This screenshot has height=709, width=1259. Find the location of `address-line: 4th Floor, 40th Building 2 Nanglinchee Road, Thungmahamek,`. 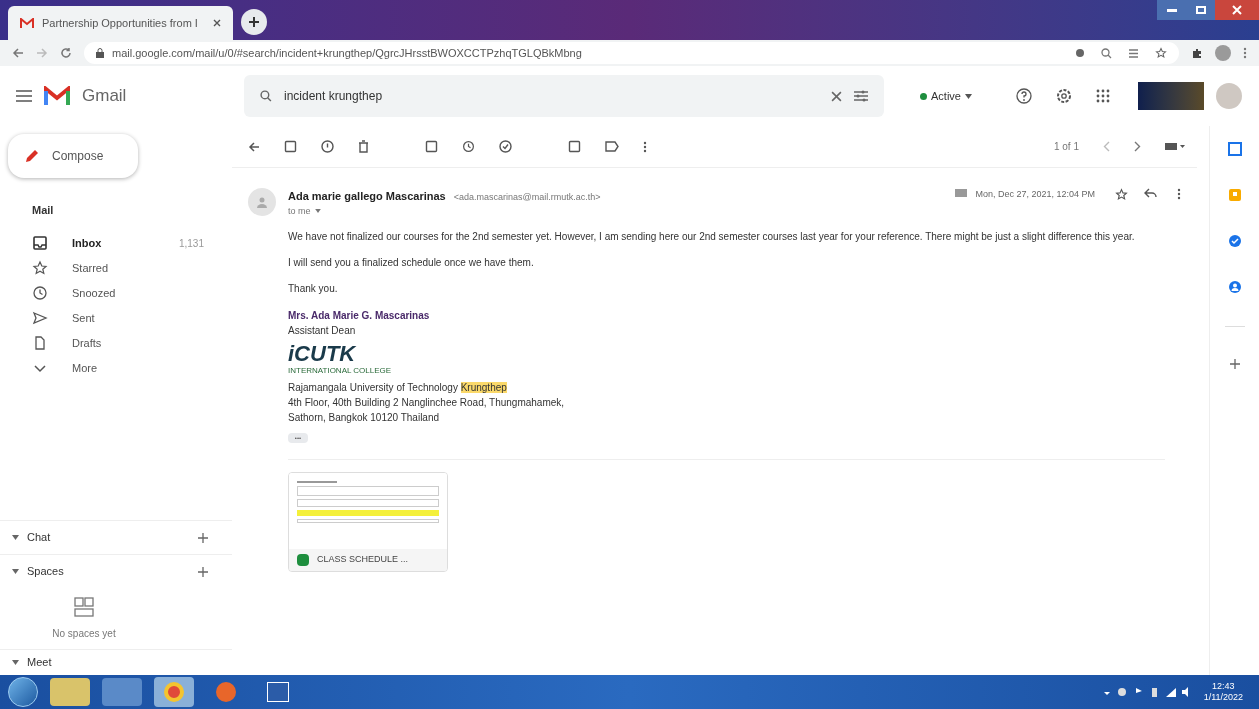

address-line: 4th Floor, 40th Building 2 Nanglinchee Road, Thungmahamek, is located at coordinates (427, 403).